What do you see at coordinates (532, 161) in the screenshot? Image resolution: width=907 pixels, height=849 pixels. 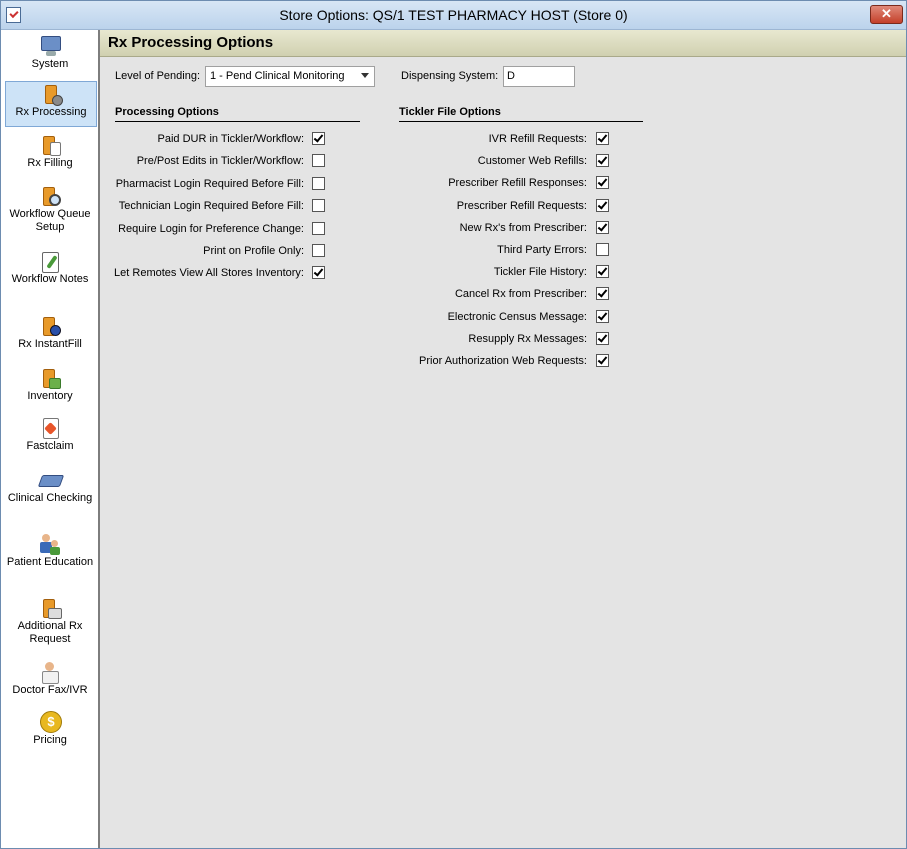 I see `tickler-option-label: Customer Web Refills:` at bounding box center [532, 161].